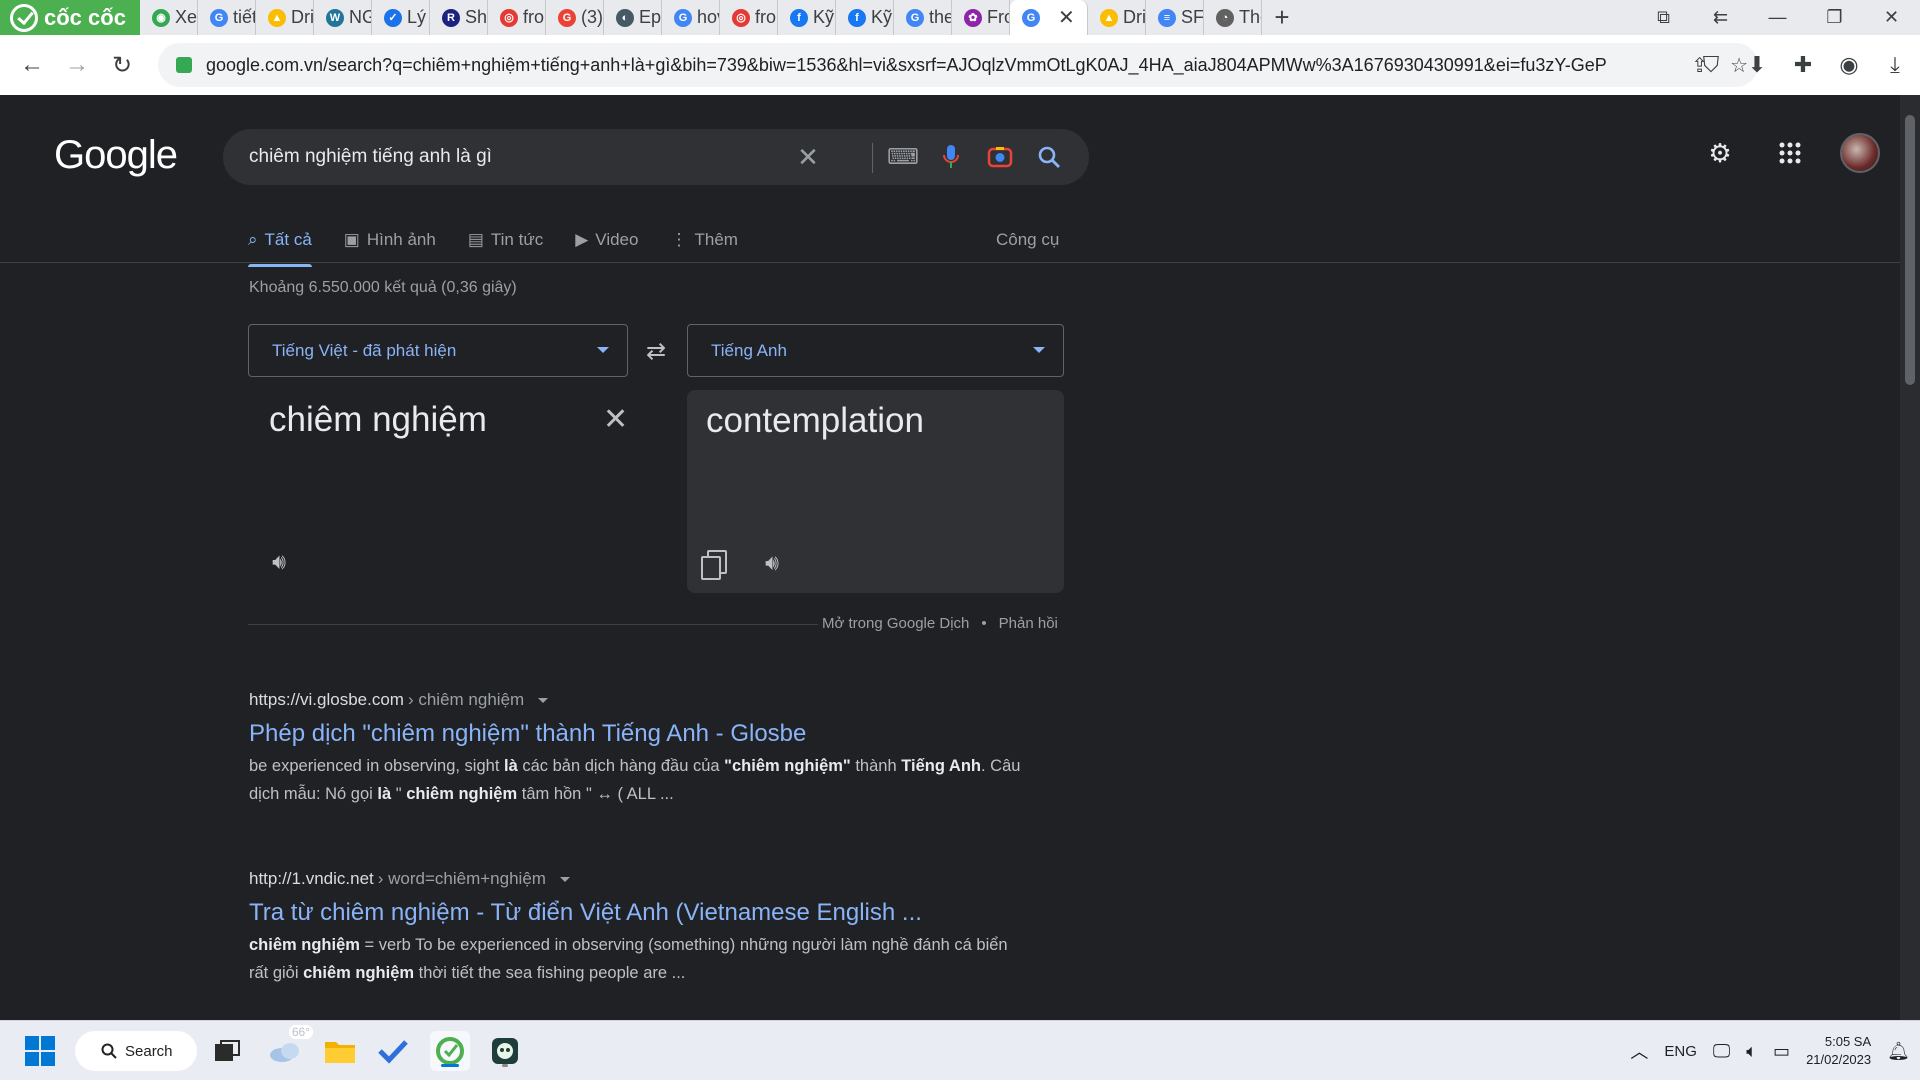 Image resolution: width=1920 pixels, height=1080 pixels. Describe the element at coordinates (393, 1051) in the screenshot. I see `todo-check-icon` at that location.